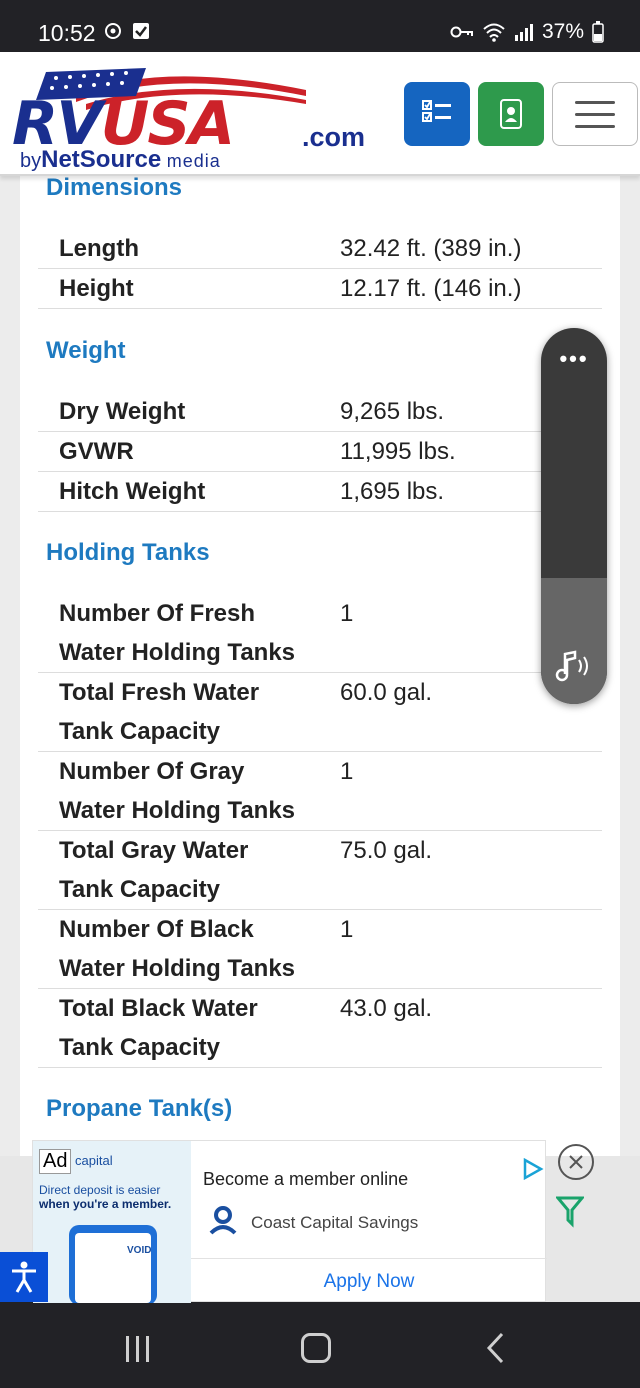  What do you see at coordinates (461, 32) in the screenshot?
I see `vpn-key-icon` at bounding box center [461, 32].